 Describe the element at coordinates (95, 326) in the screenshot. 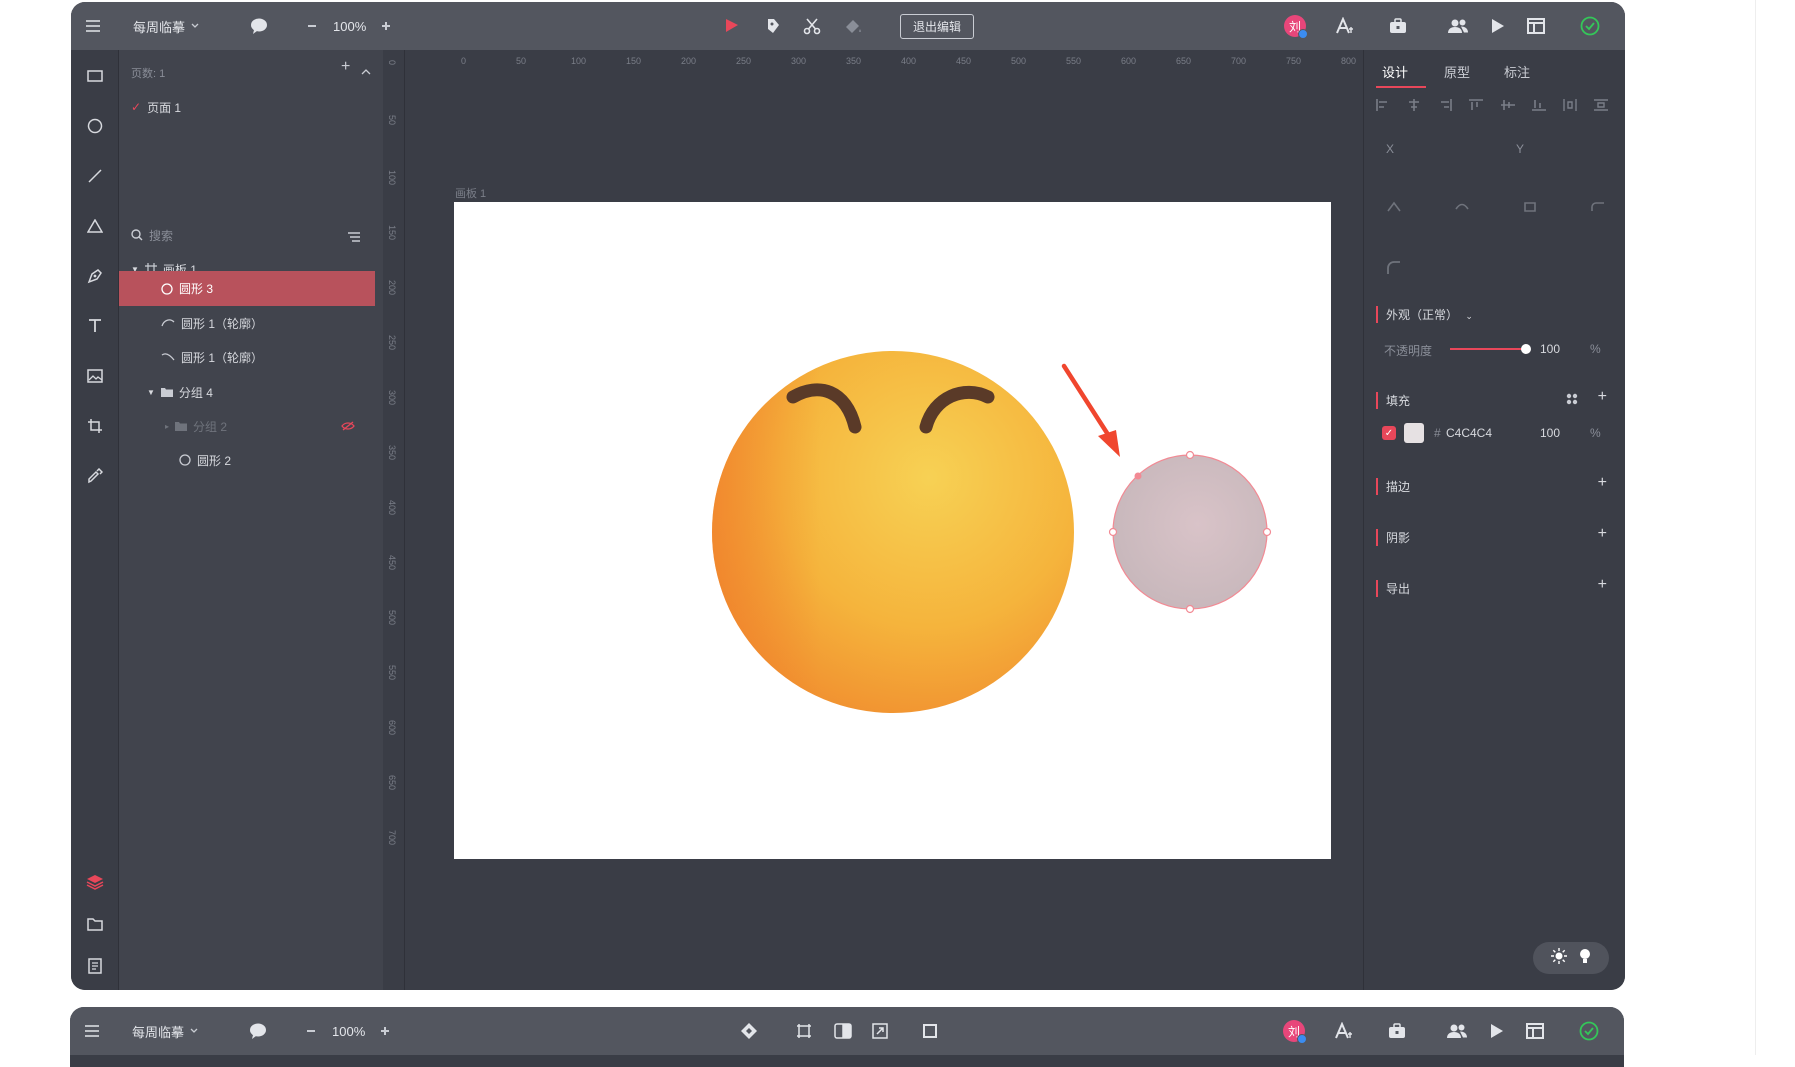

I see `text-tool` at that location.